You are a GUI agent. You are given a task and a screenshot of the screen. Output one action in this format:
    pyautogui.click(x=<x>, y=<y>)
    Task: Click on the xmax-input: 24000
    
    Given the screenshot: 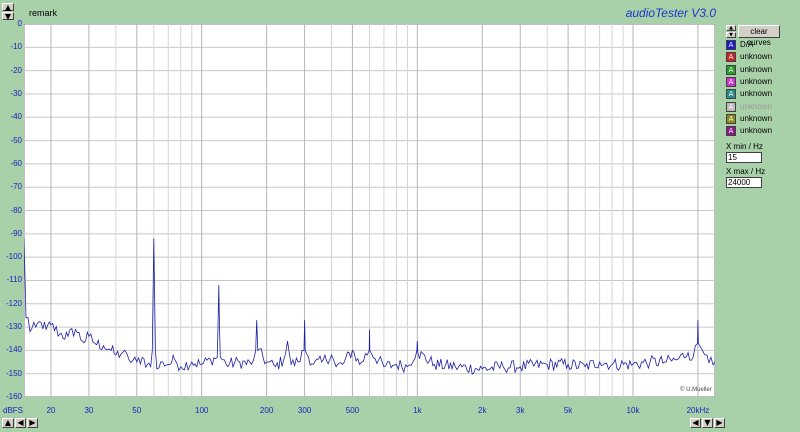 What is the action you would take?
    pyautogui.click(x=744, y=182)
    